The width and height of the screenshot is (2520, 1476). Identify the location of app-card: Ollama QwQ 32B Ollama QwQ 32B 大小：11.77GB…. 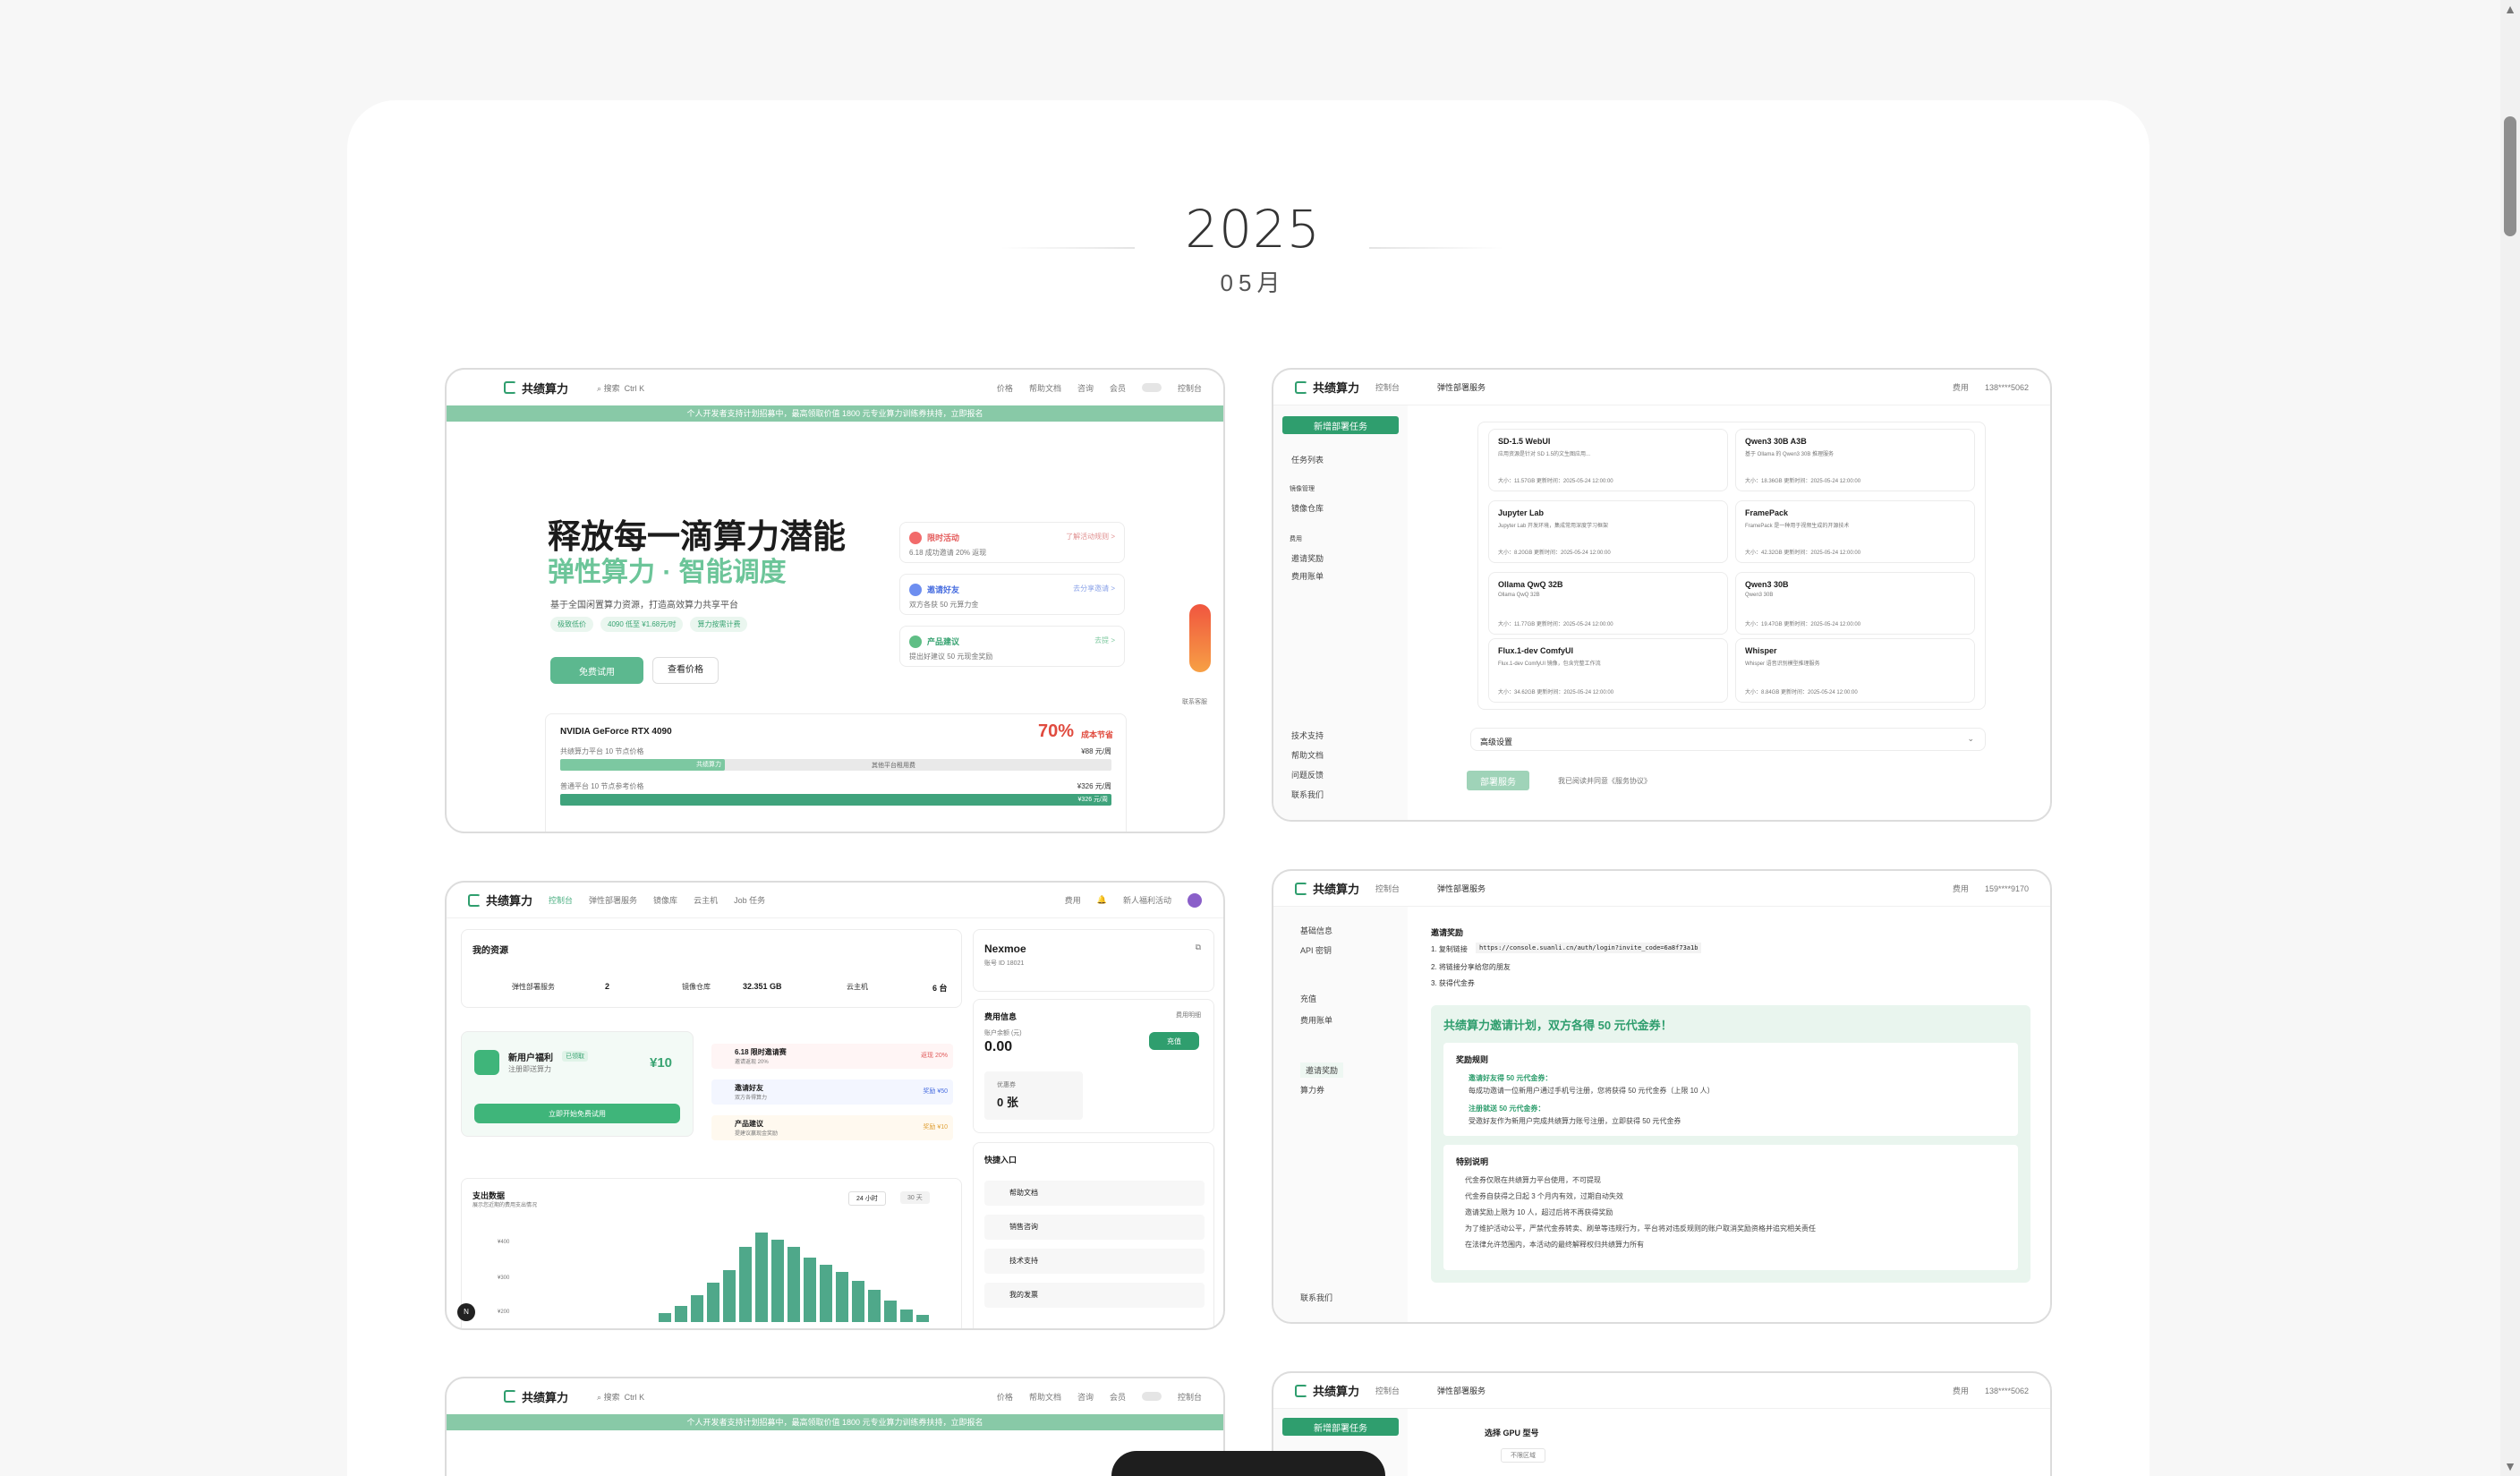
(1608, 604).